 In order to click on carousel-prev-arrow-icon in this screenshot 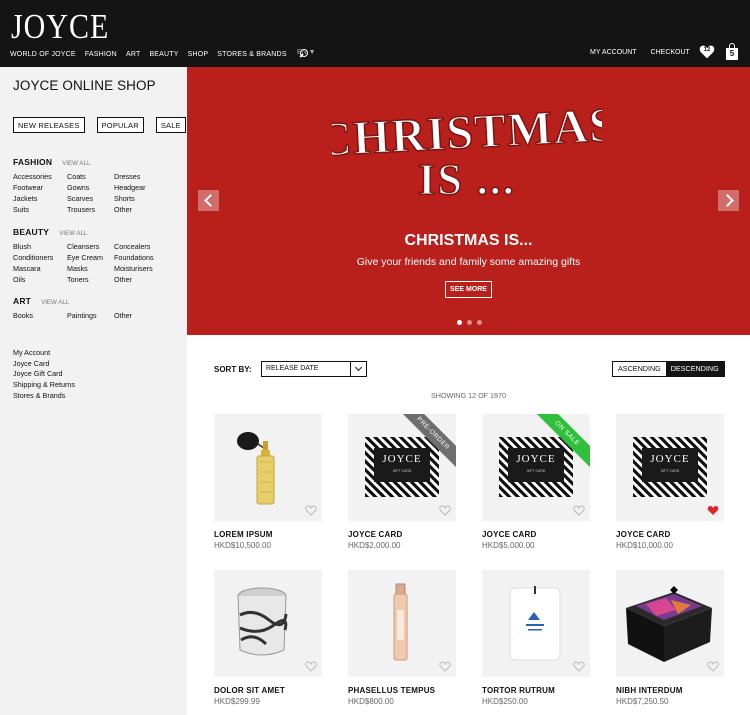, I will do `click(208, 200)`.